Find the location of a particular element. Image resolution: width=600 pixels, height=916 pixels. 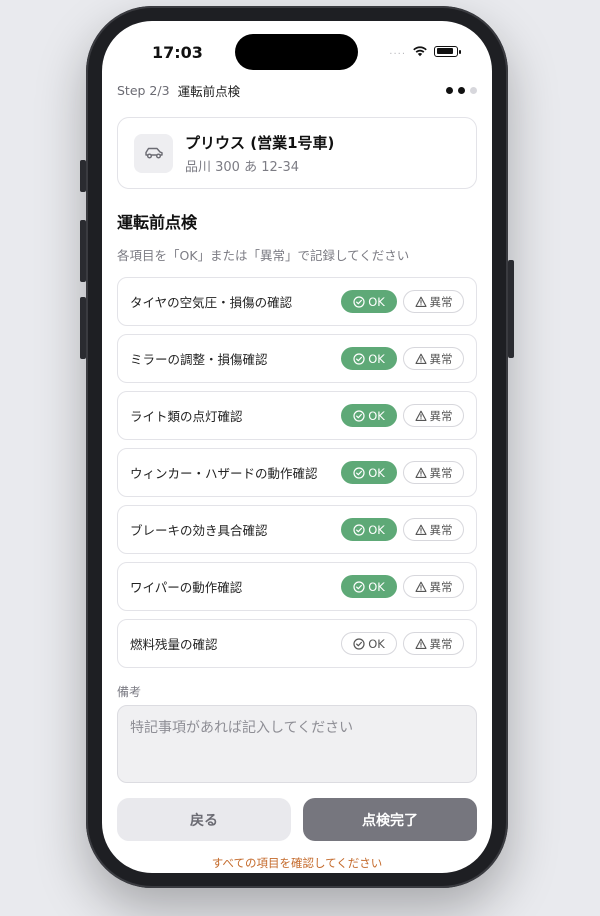

section-title: 運転前点検 is located at coordinates (157, 222).